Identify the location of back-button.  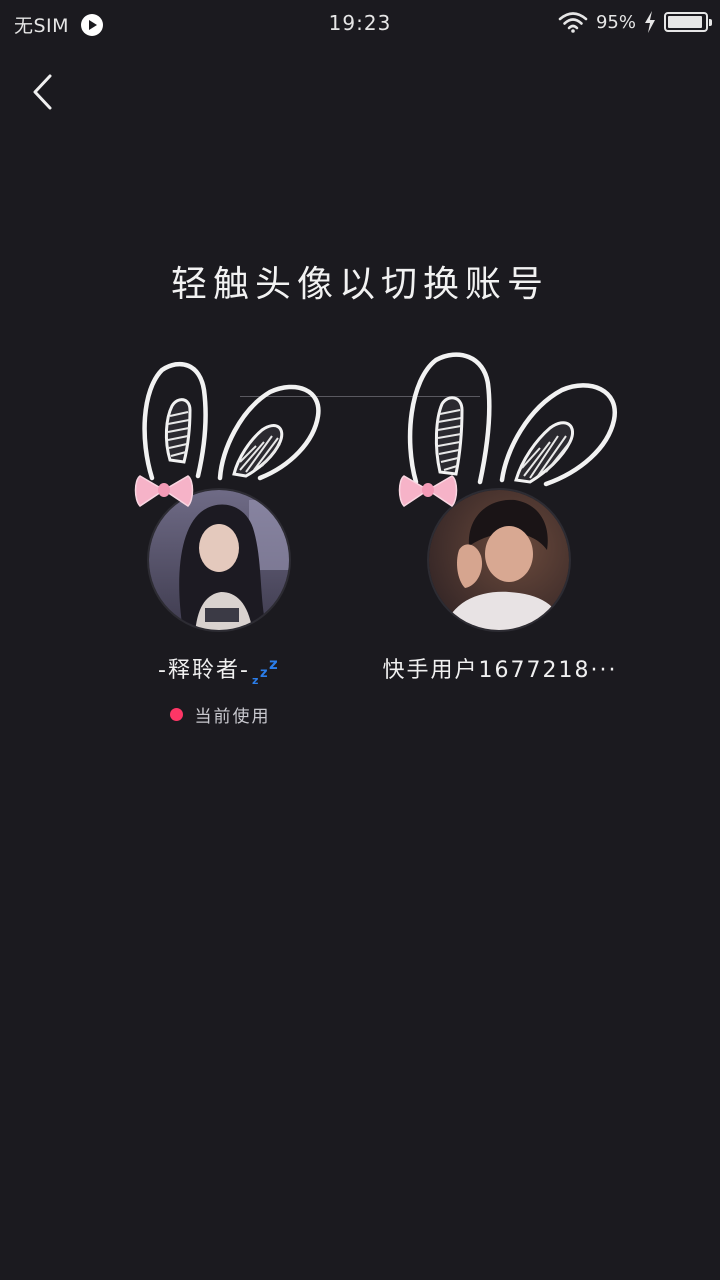
(42, 92).